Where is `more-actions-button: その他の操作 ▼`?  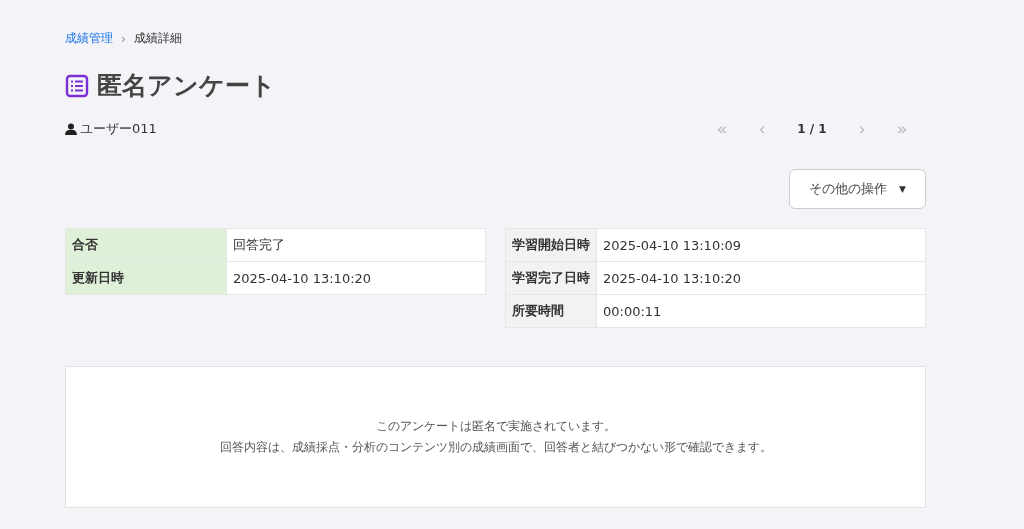 more-actions-button: その他の操作 ▼ is located at coordinates (857, 189).